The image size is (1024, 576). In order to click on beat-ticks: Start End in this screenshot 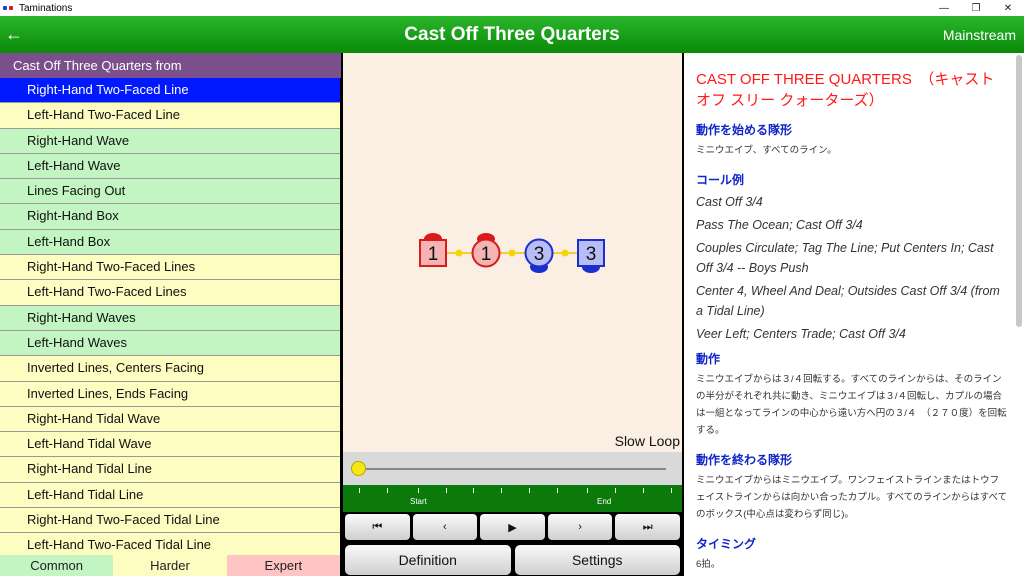, I will do `click(512, 498)`.